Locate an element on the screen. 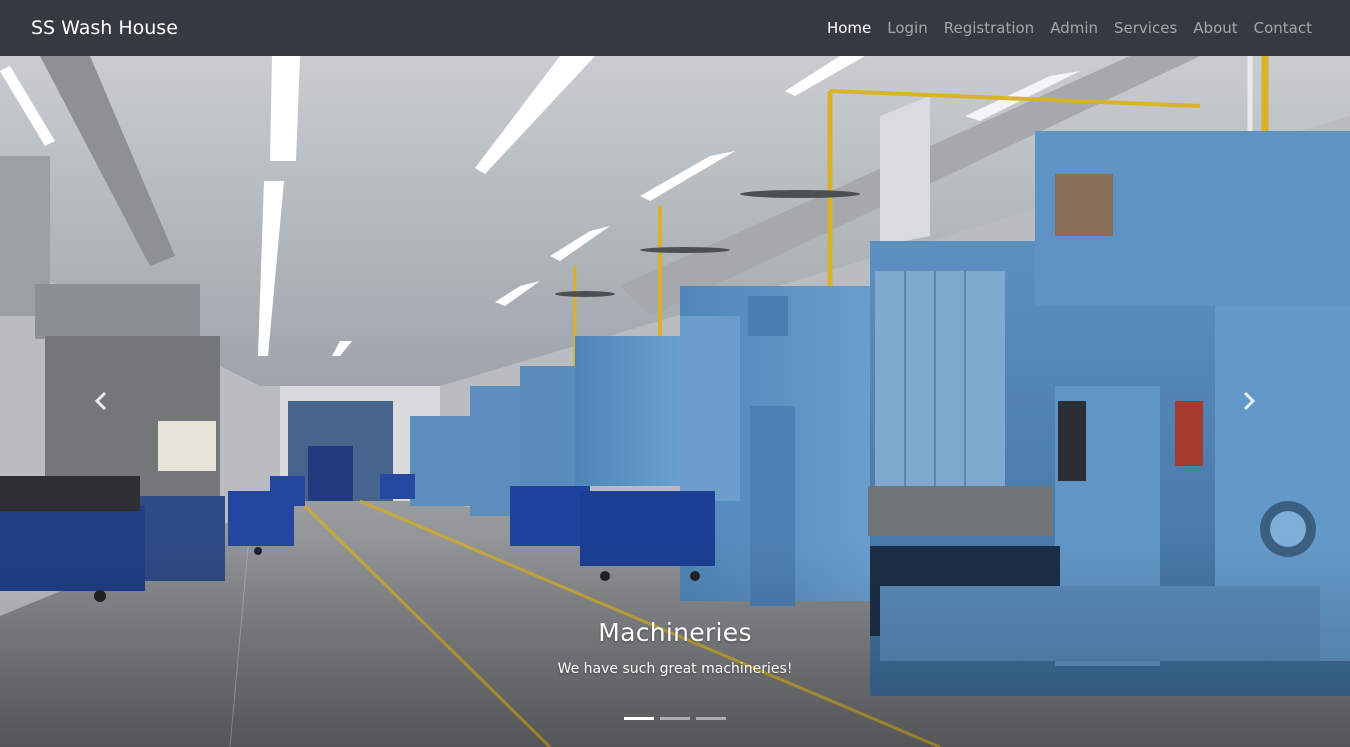 The image size is (1350, 747). carousel-prev-button is located at coordinates (101, 401).